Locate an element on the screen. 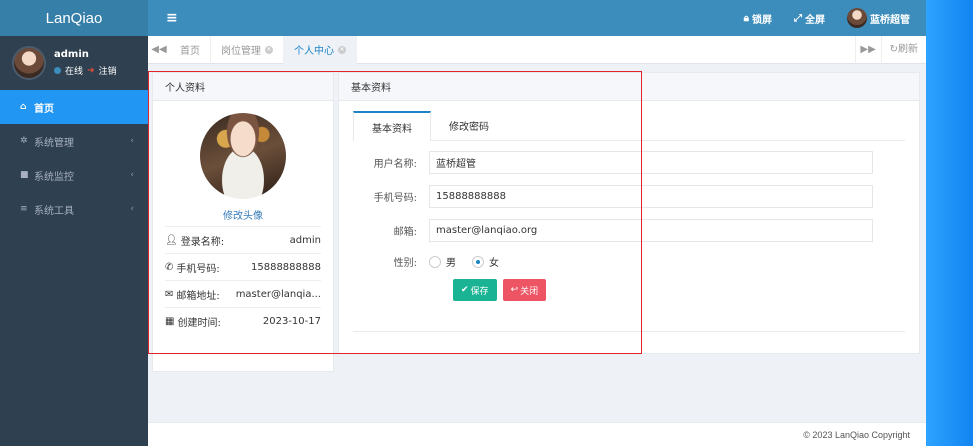 The image size is (973, 446). refresh-button: ↻刷新 is located at coordinates (903, 49).